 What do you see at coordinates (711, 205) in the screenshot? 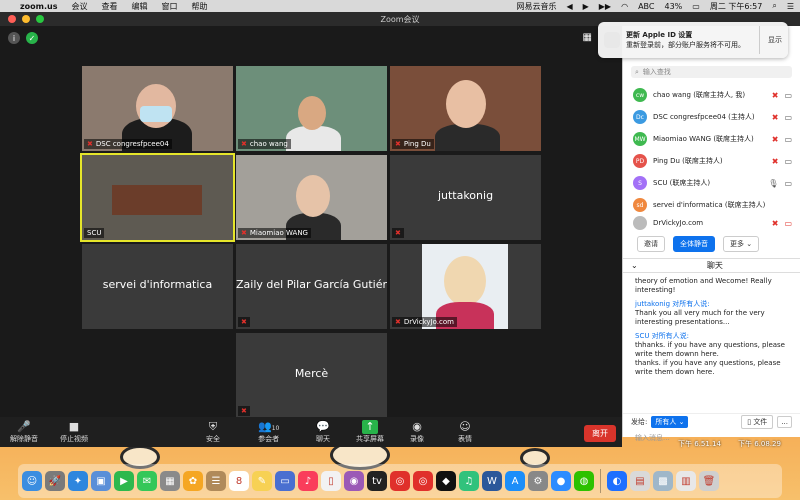
I see `participant-item: sd servei d'informatica (联席主持人)` at bounding box center [711, 205].